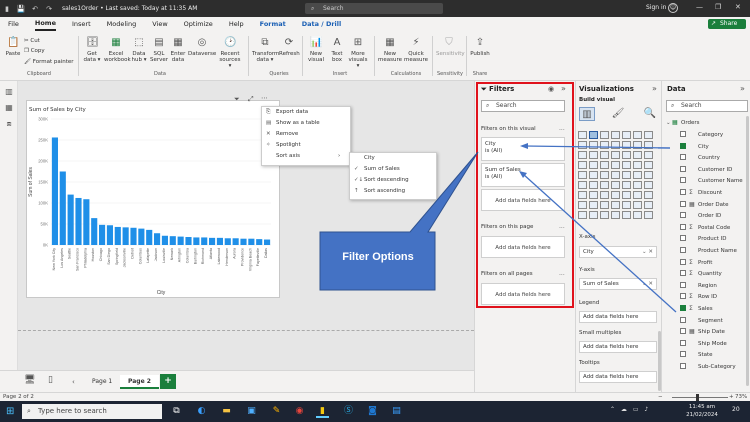  What do you see at coordinates (707, 106) in the screenshot?
I see `data-search-input: ⌕ Search` at bounding box center [707, 106].